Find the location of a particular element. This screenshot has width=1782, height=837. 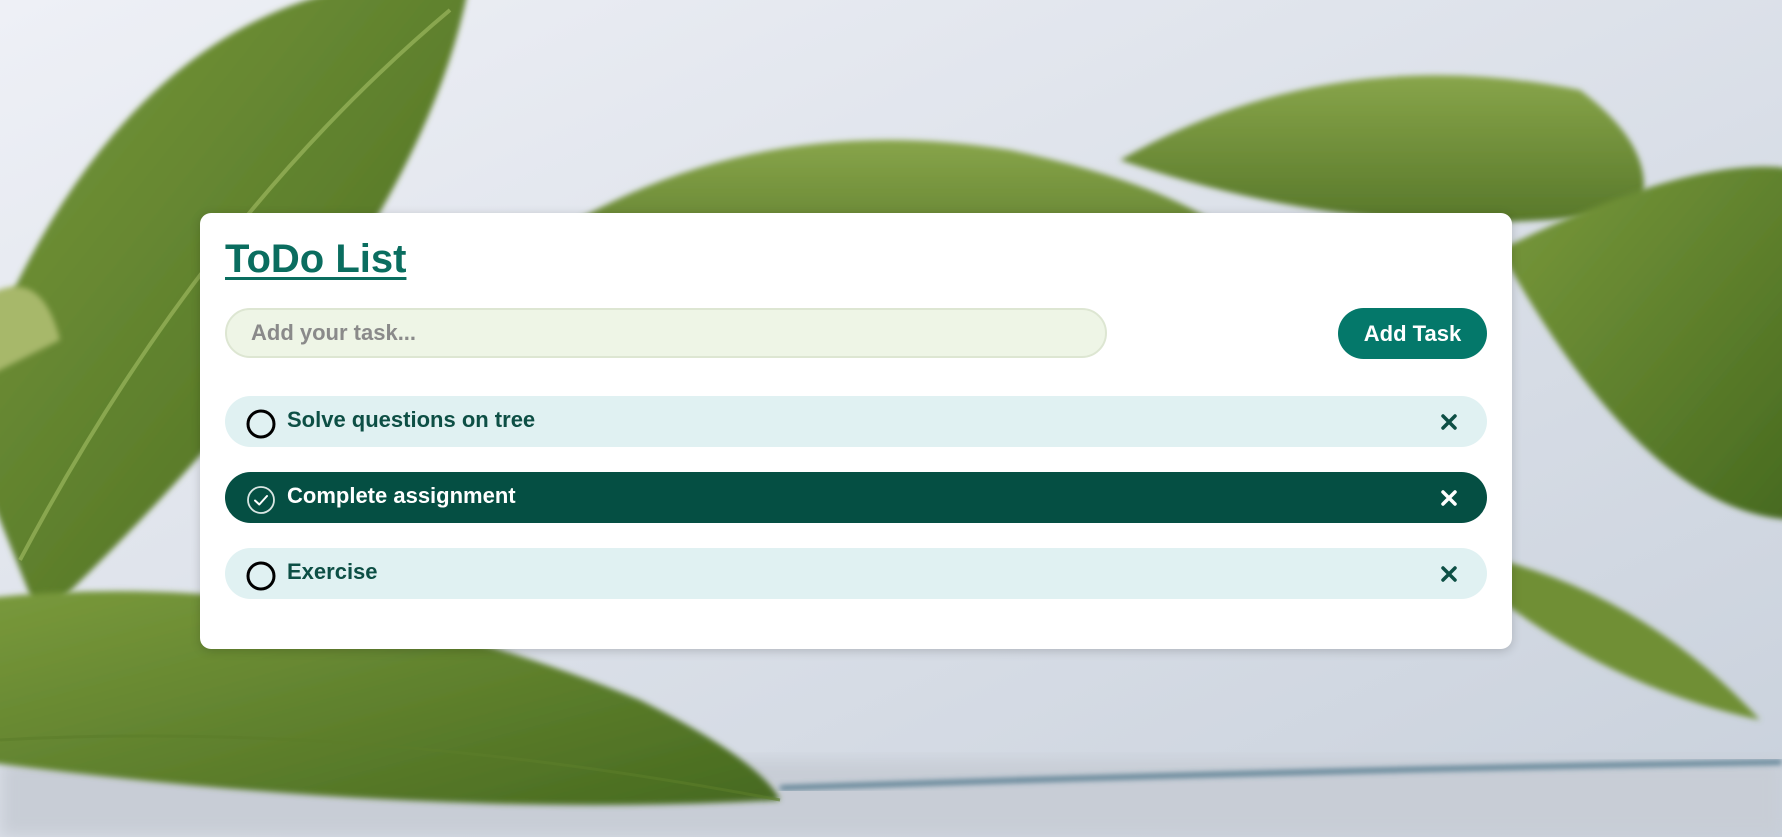

task-input is located at coordinates (666, 333).